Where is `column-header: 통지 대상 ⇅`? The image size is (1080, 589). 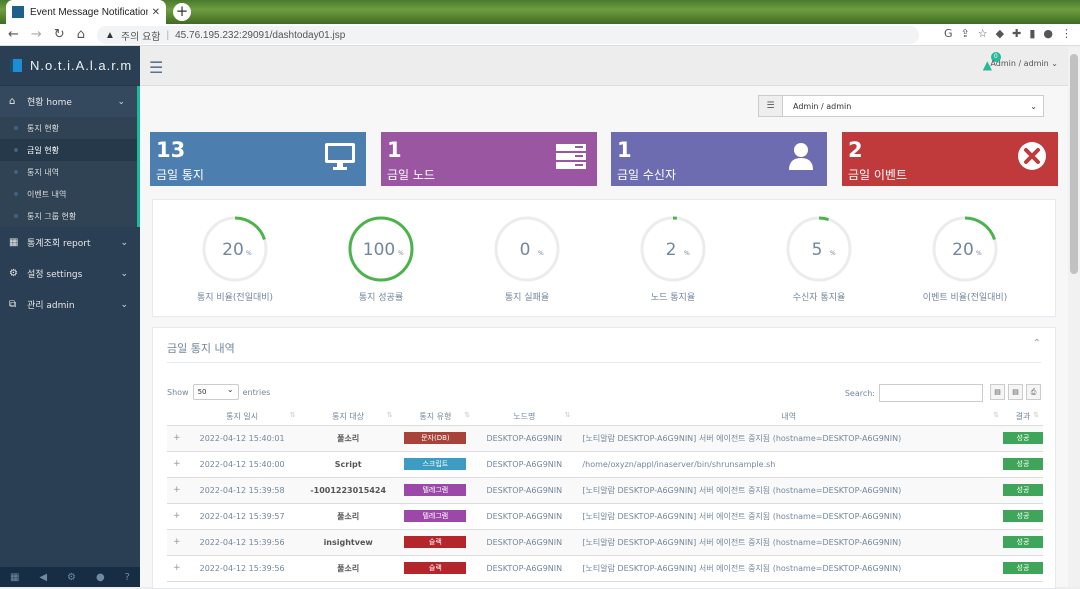
column-header: 통지 대상 ⇅ is located at coordinates (348, 417).